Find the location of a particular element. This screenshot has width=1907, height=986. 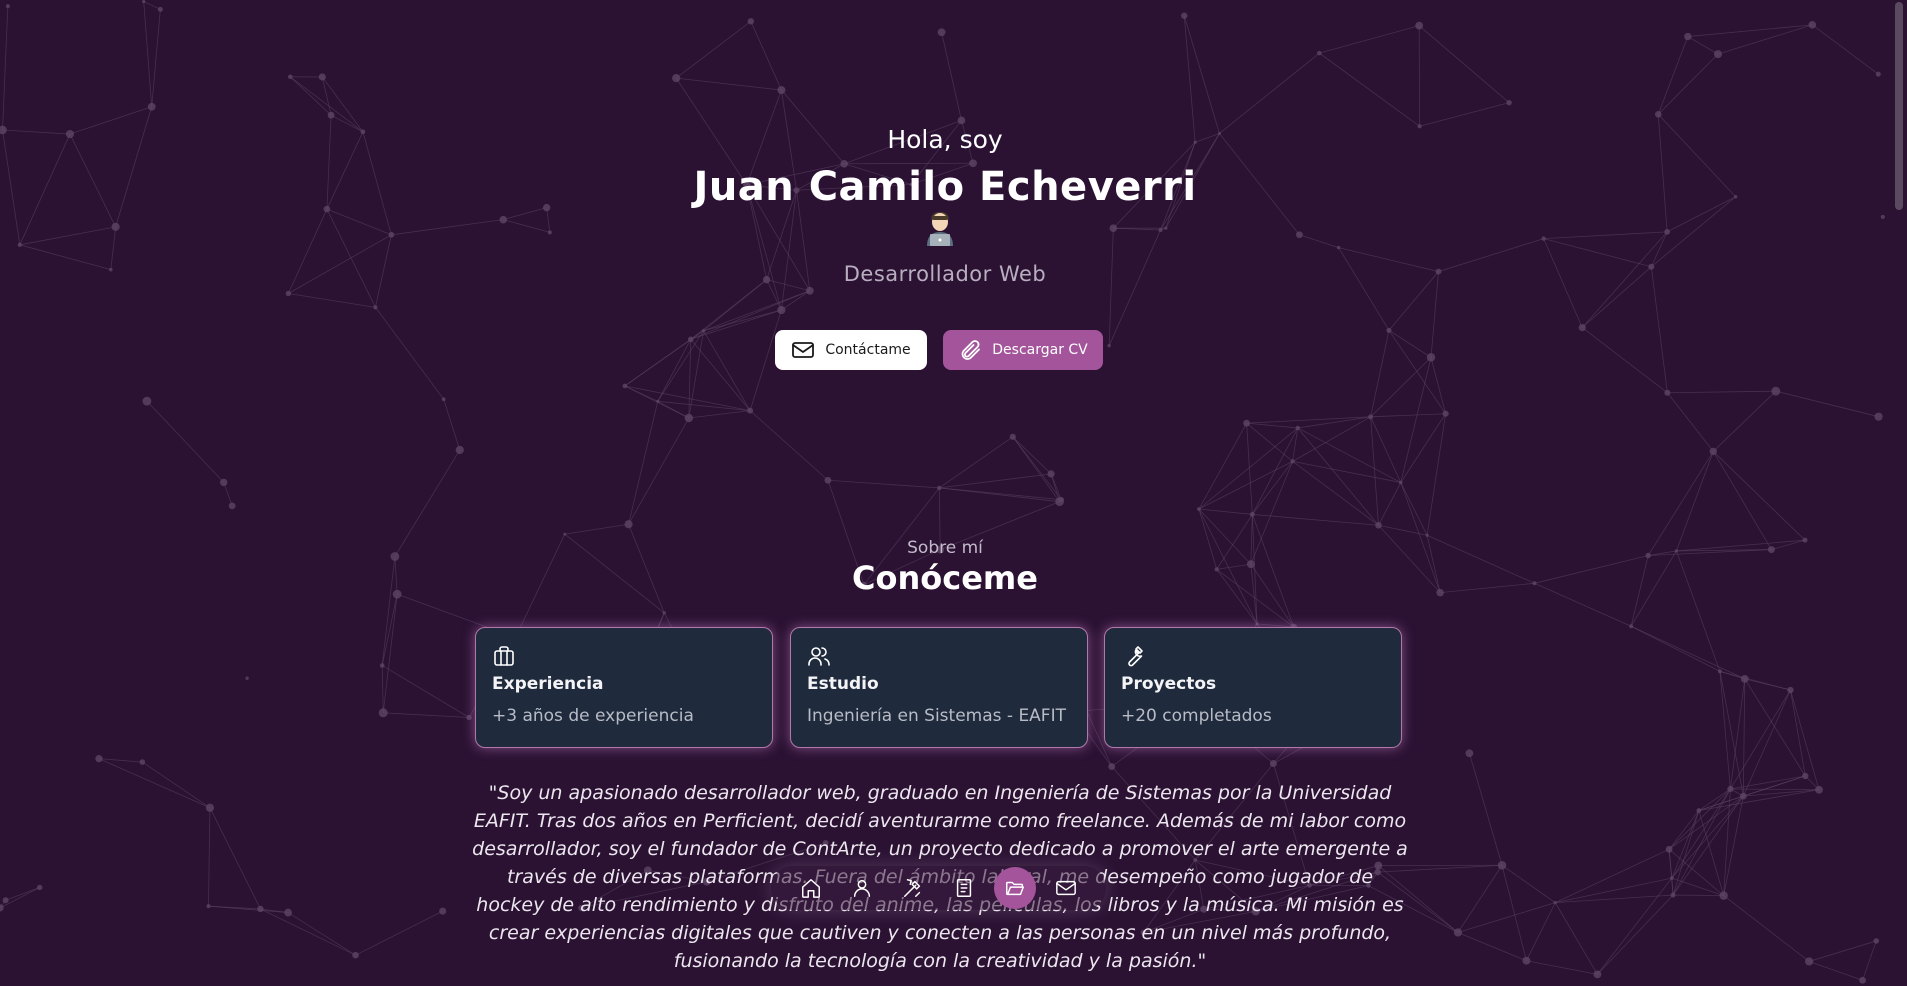

download-cv-button-label: Descargar CV is located at coordinates (1040, 350).